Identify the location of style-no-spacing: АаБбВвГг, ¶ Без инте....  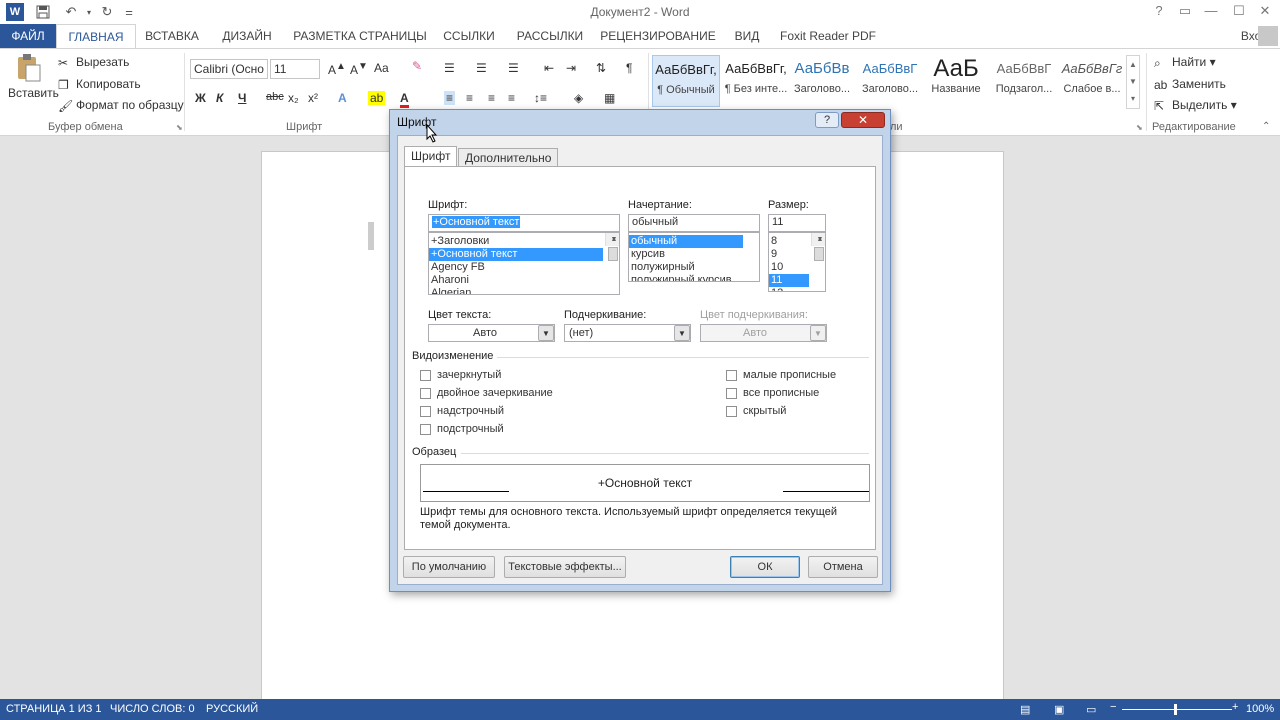
(756, 81).